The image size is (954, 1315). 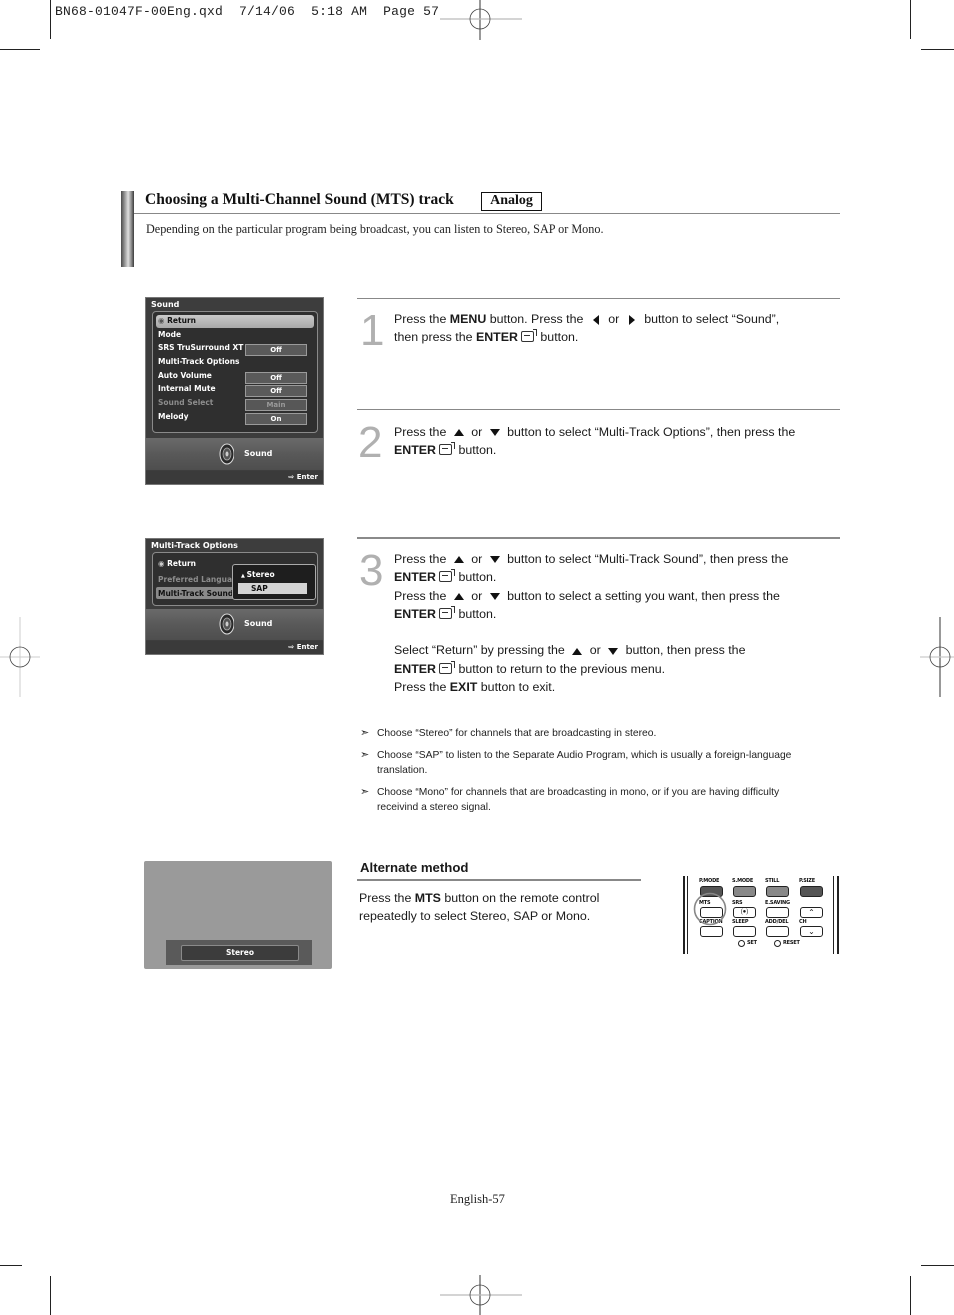 I want to click on remote-small-button-label: RESET, so click(x=791, y=943).